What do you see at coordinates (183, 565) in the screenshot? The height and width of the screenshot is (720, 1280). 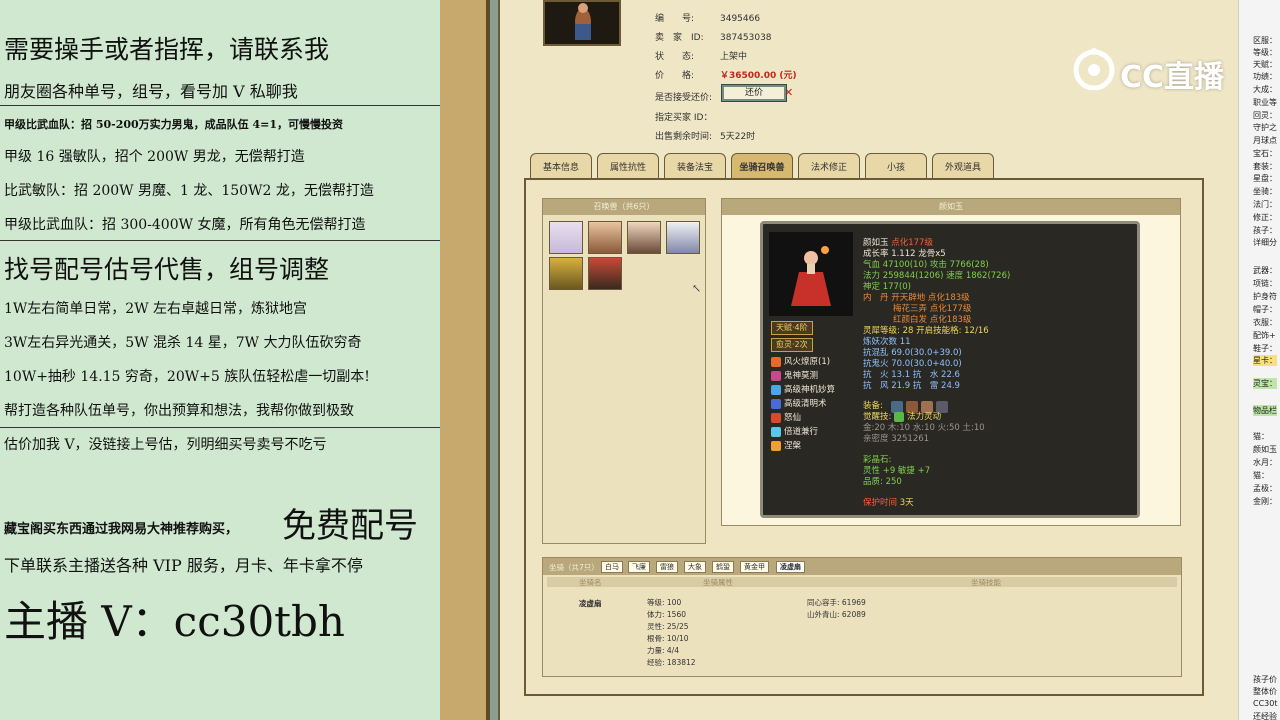 I see `overlay-line: 下单联系主播送各种 VIP 服务，月卡、年卡拿不停` at bounding box center [183, 565].